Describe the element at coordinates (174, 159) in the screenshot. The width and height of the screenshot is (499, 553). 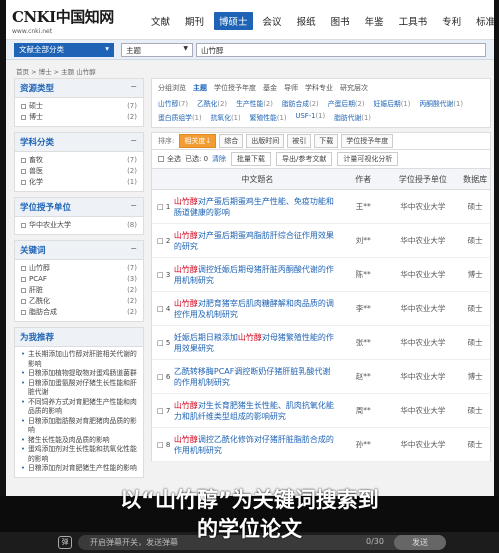
I see `select-all-label: 全选` at that location.